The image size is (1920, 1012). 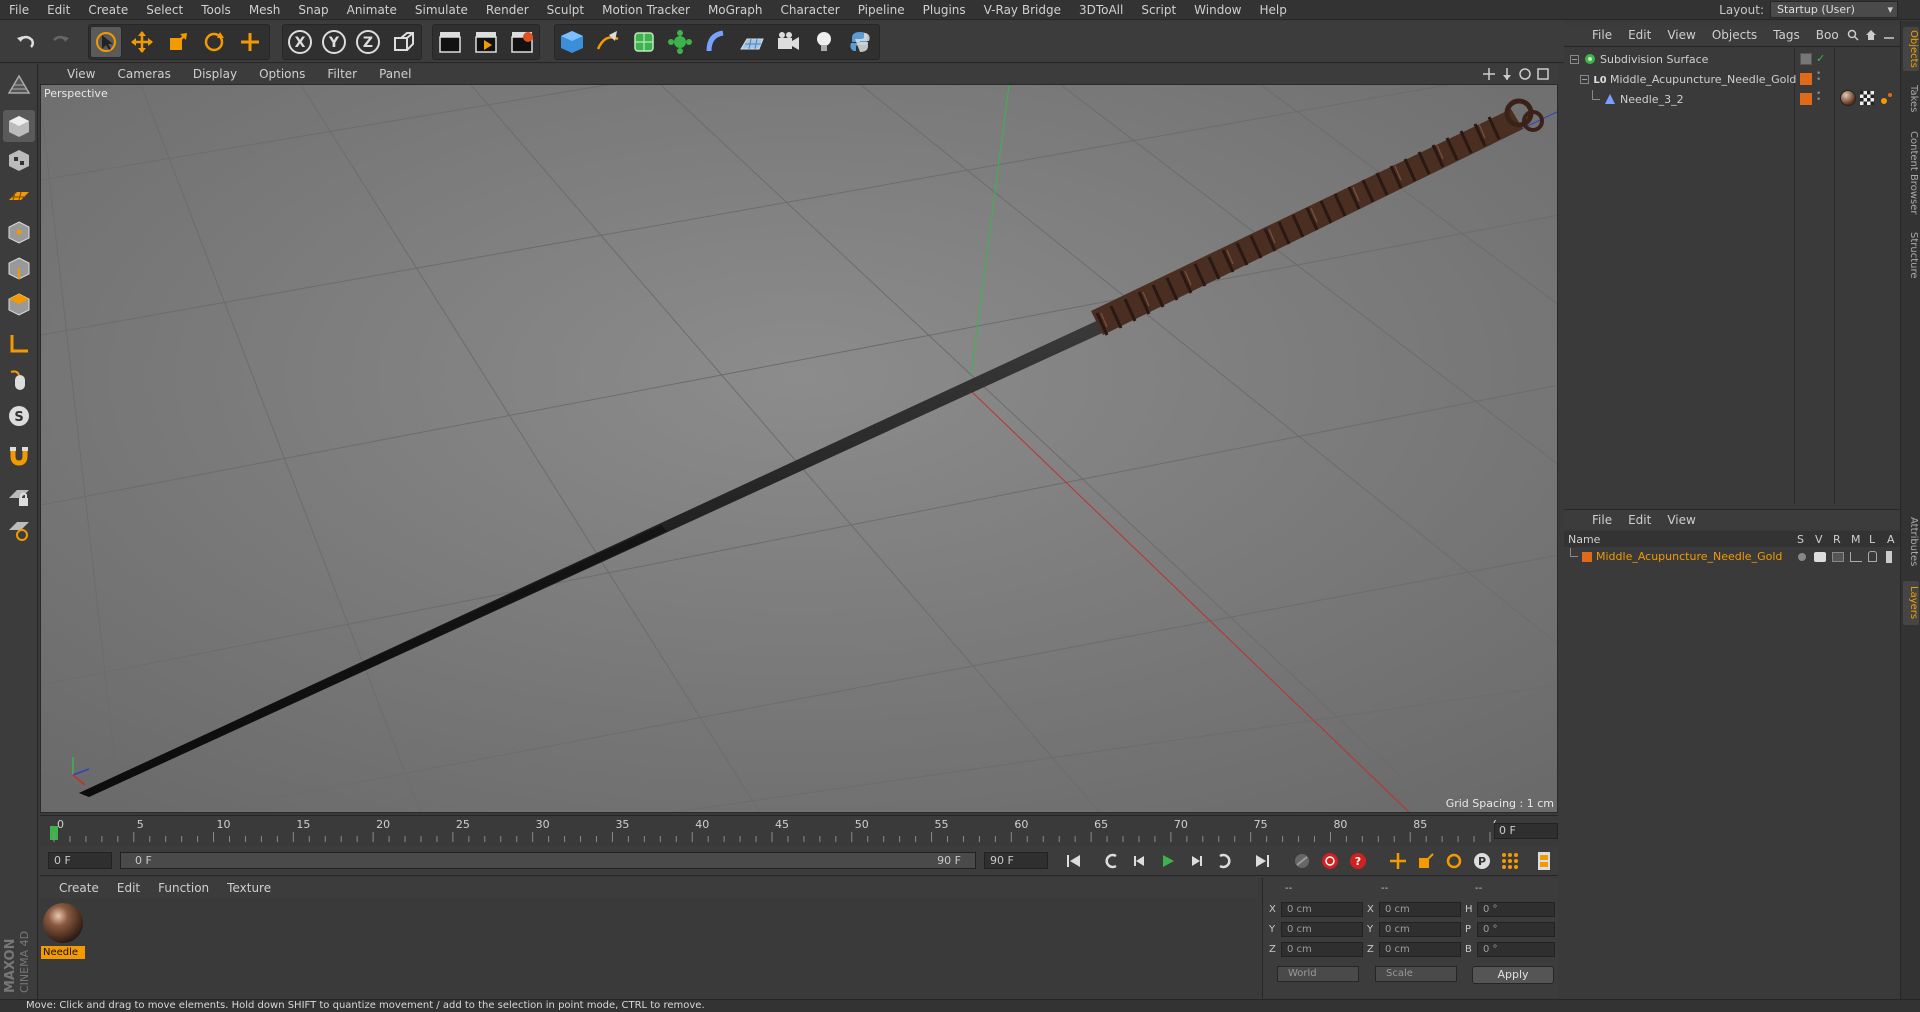 I want to click on cube-object-button, so click(x=572, y=42).